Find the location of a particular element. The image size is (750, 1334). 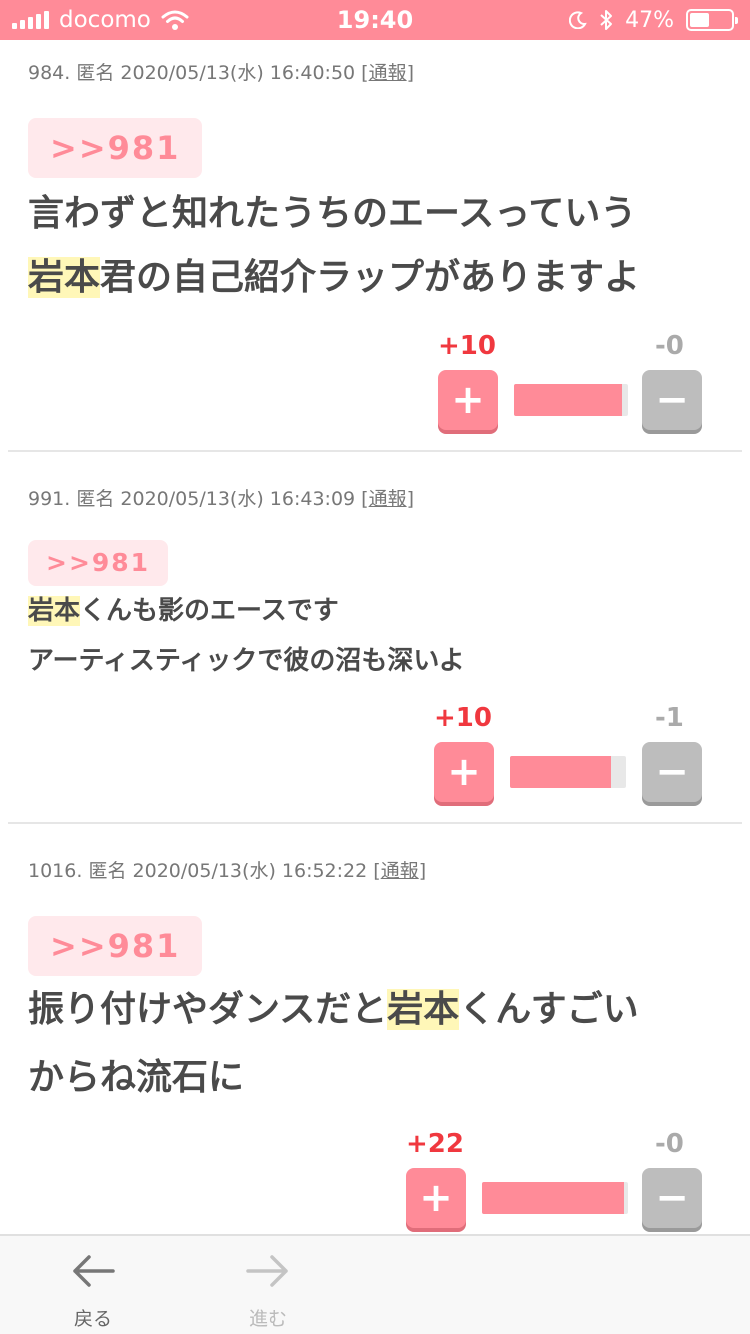

post-line: アーティスティックで彼の沼も深いよ is located at coordinates (378, 661).